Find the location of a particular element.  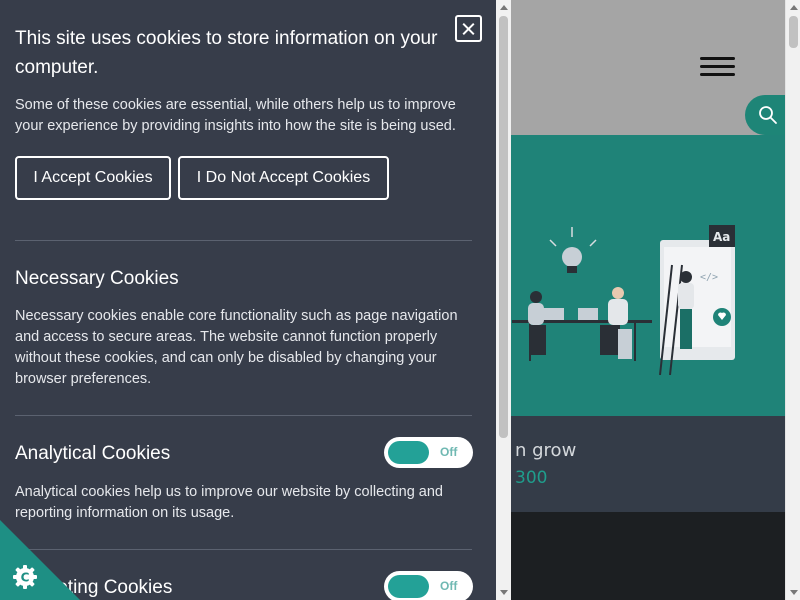

hero-illustration: Aa </> is located at coordinates (623, 300).